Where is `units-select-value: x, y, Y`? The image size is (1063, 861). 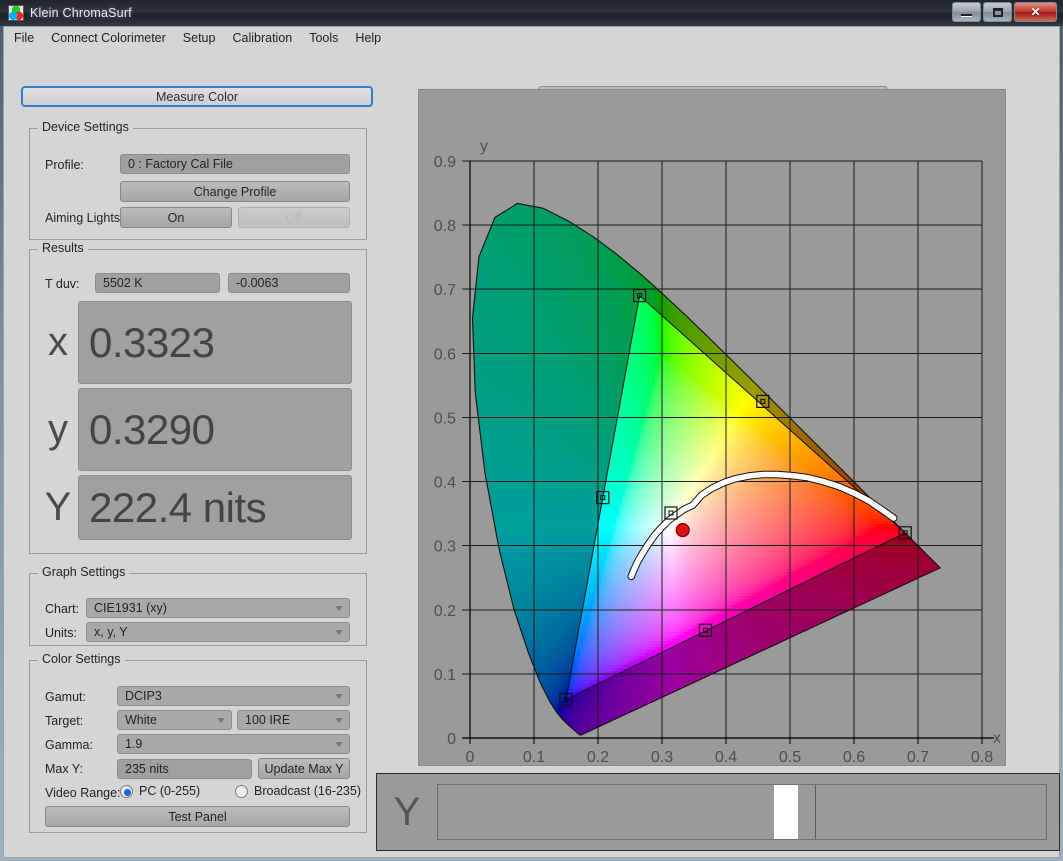 units-select-value: x, y, Y is located at coordinates (111, 632).